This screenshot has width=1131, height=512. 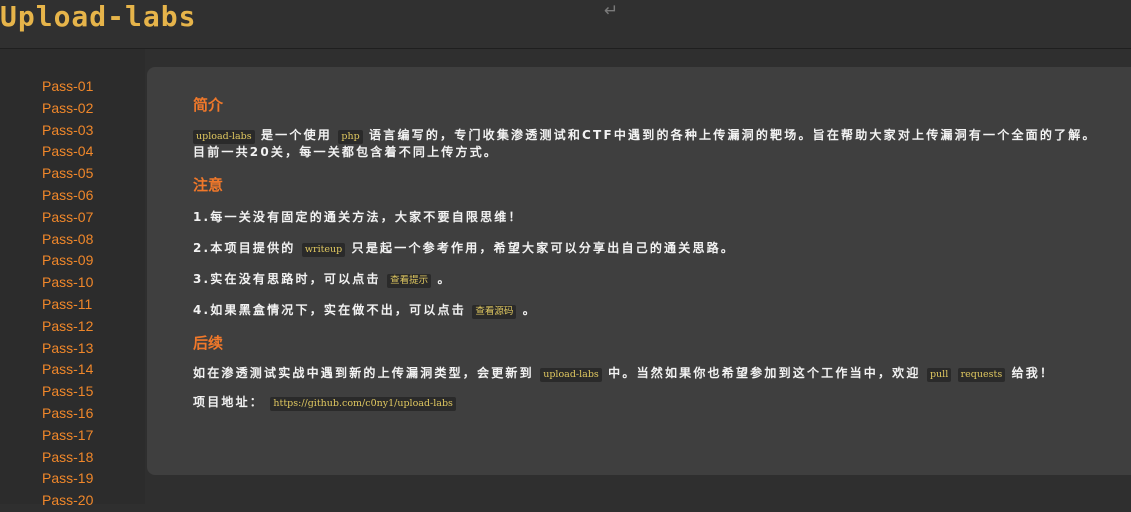 I want to click on project-address-label: 项目地址：, so click(x=229, y=402).